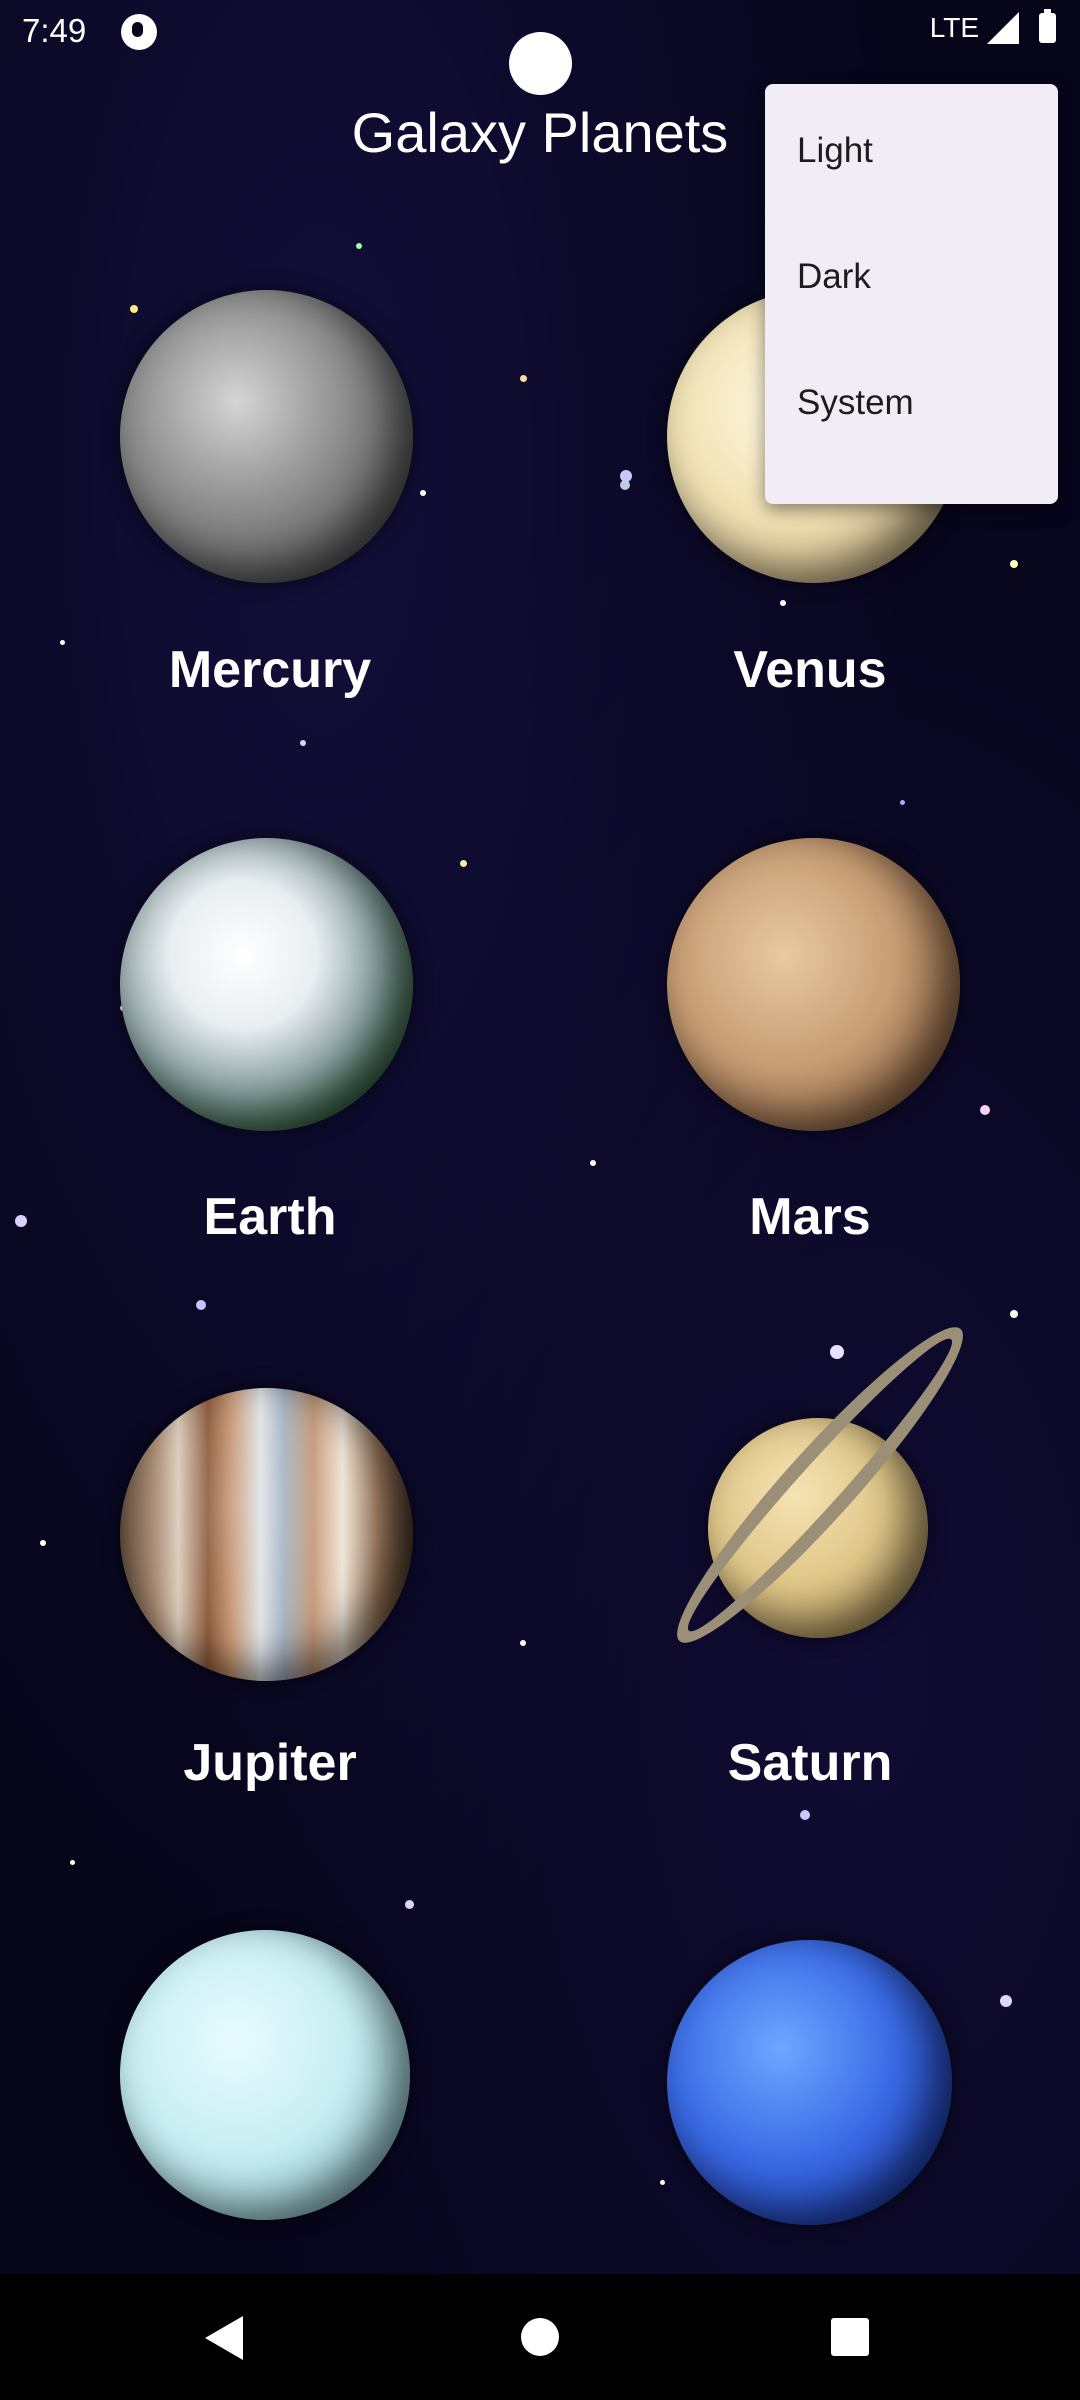 This screenshot has width=1080, height=2400. What do you see at coordinates (54, 30) in the screenshot?
I see `status-time: 7:49` at bounding box center [54, 30].